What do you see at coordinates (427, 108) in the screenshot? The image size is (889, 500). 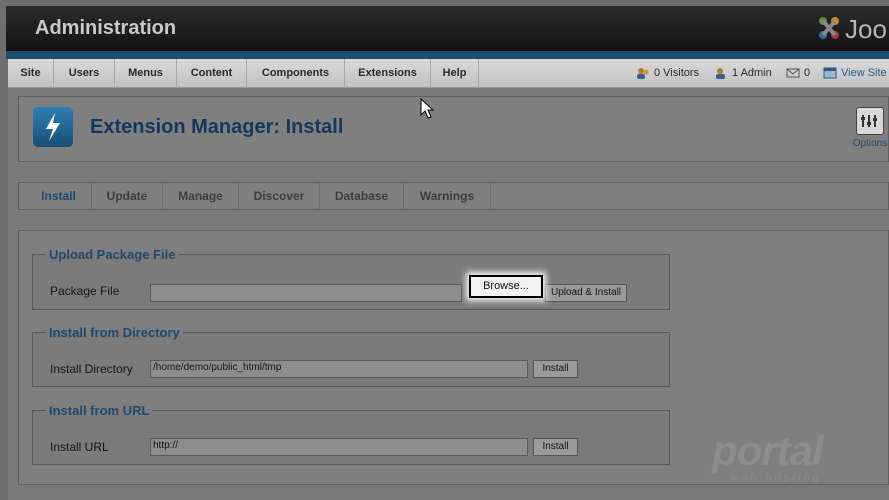 I see `mouse-cursor-icon` at bounding box center [427, 108].